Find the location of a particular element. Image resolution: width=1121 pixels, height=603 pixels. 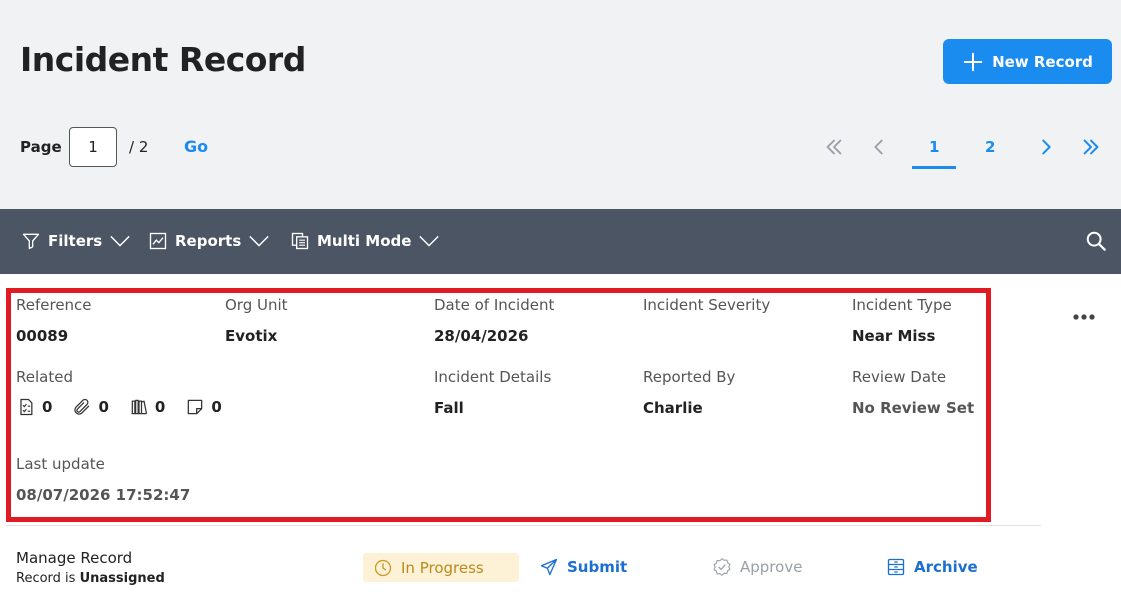

review-date-label: Review Date is located at coordinates (899, 377).